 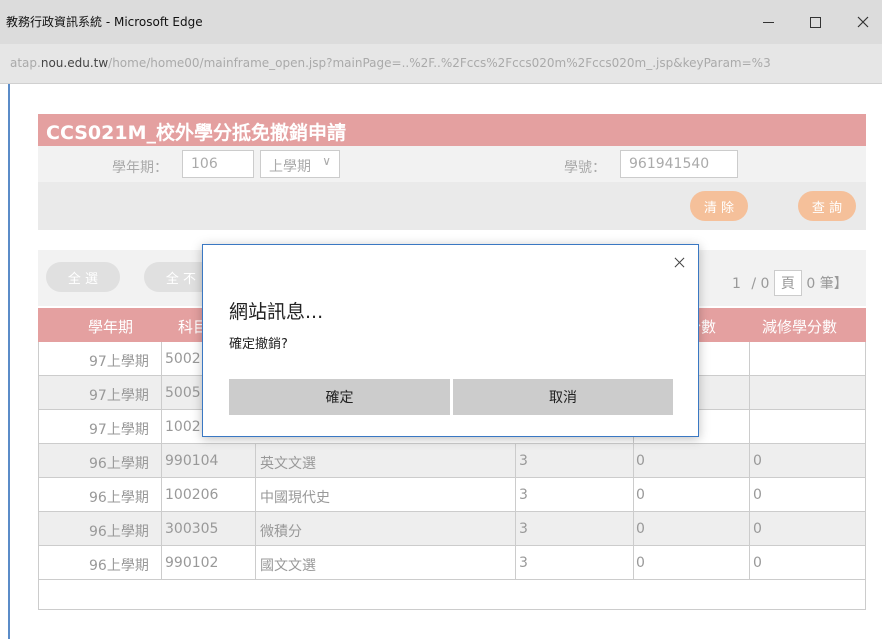 I want to click on dialog-close-button, so click(x=679, y=262).